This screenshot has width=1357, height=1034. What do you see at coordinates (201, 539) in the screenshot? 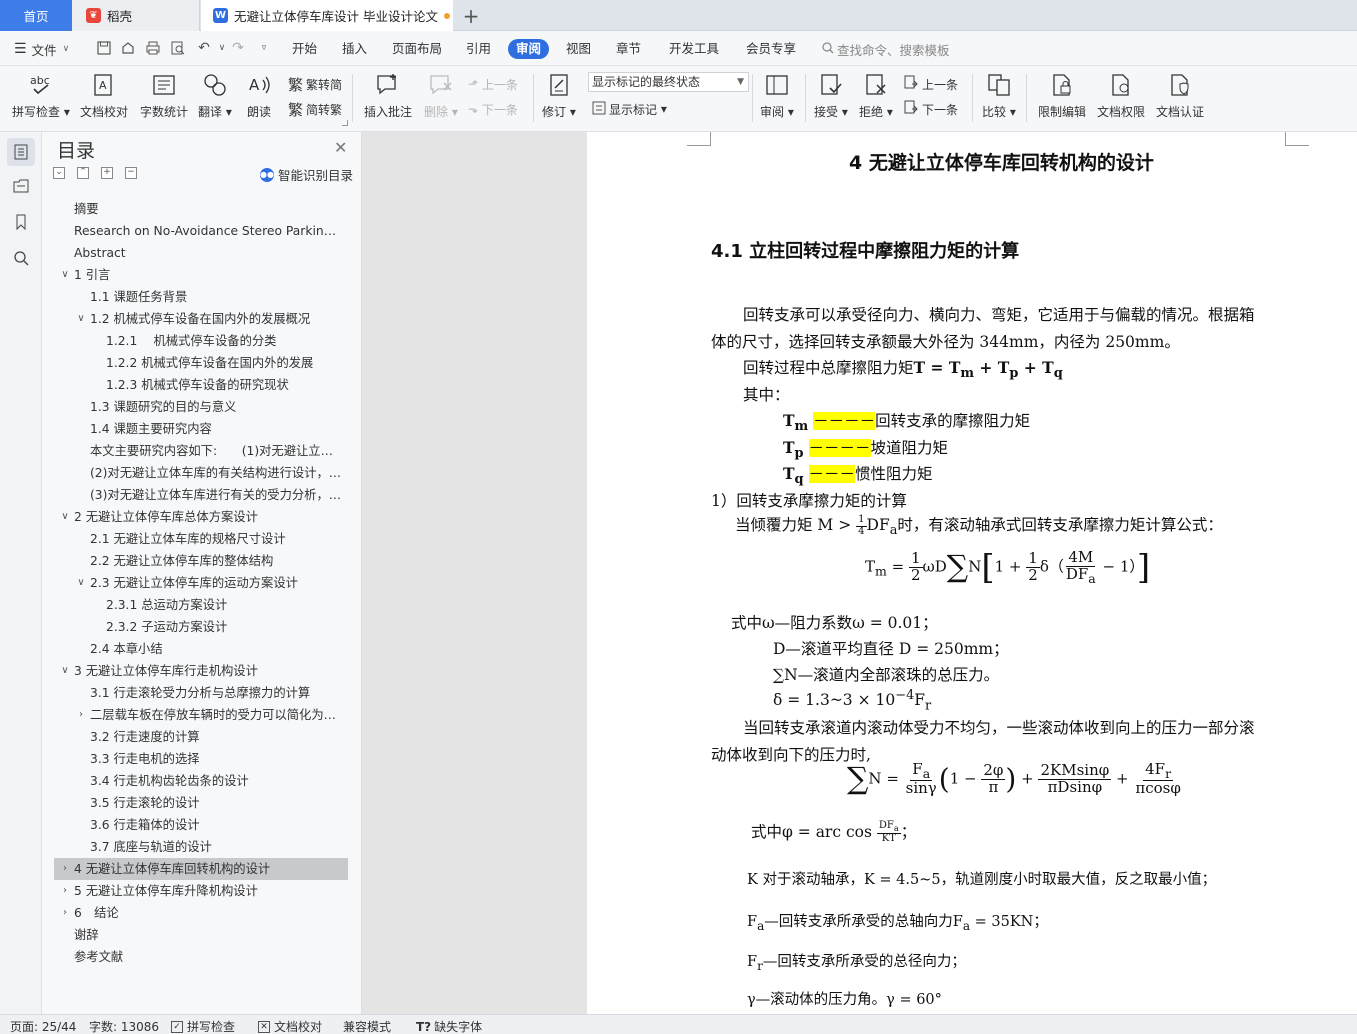
I see `toc-item: 2.1 无避让立体车库的规格尺寸设计` at bounding box center [201, 539].